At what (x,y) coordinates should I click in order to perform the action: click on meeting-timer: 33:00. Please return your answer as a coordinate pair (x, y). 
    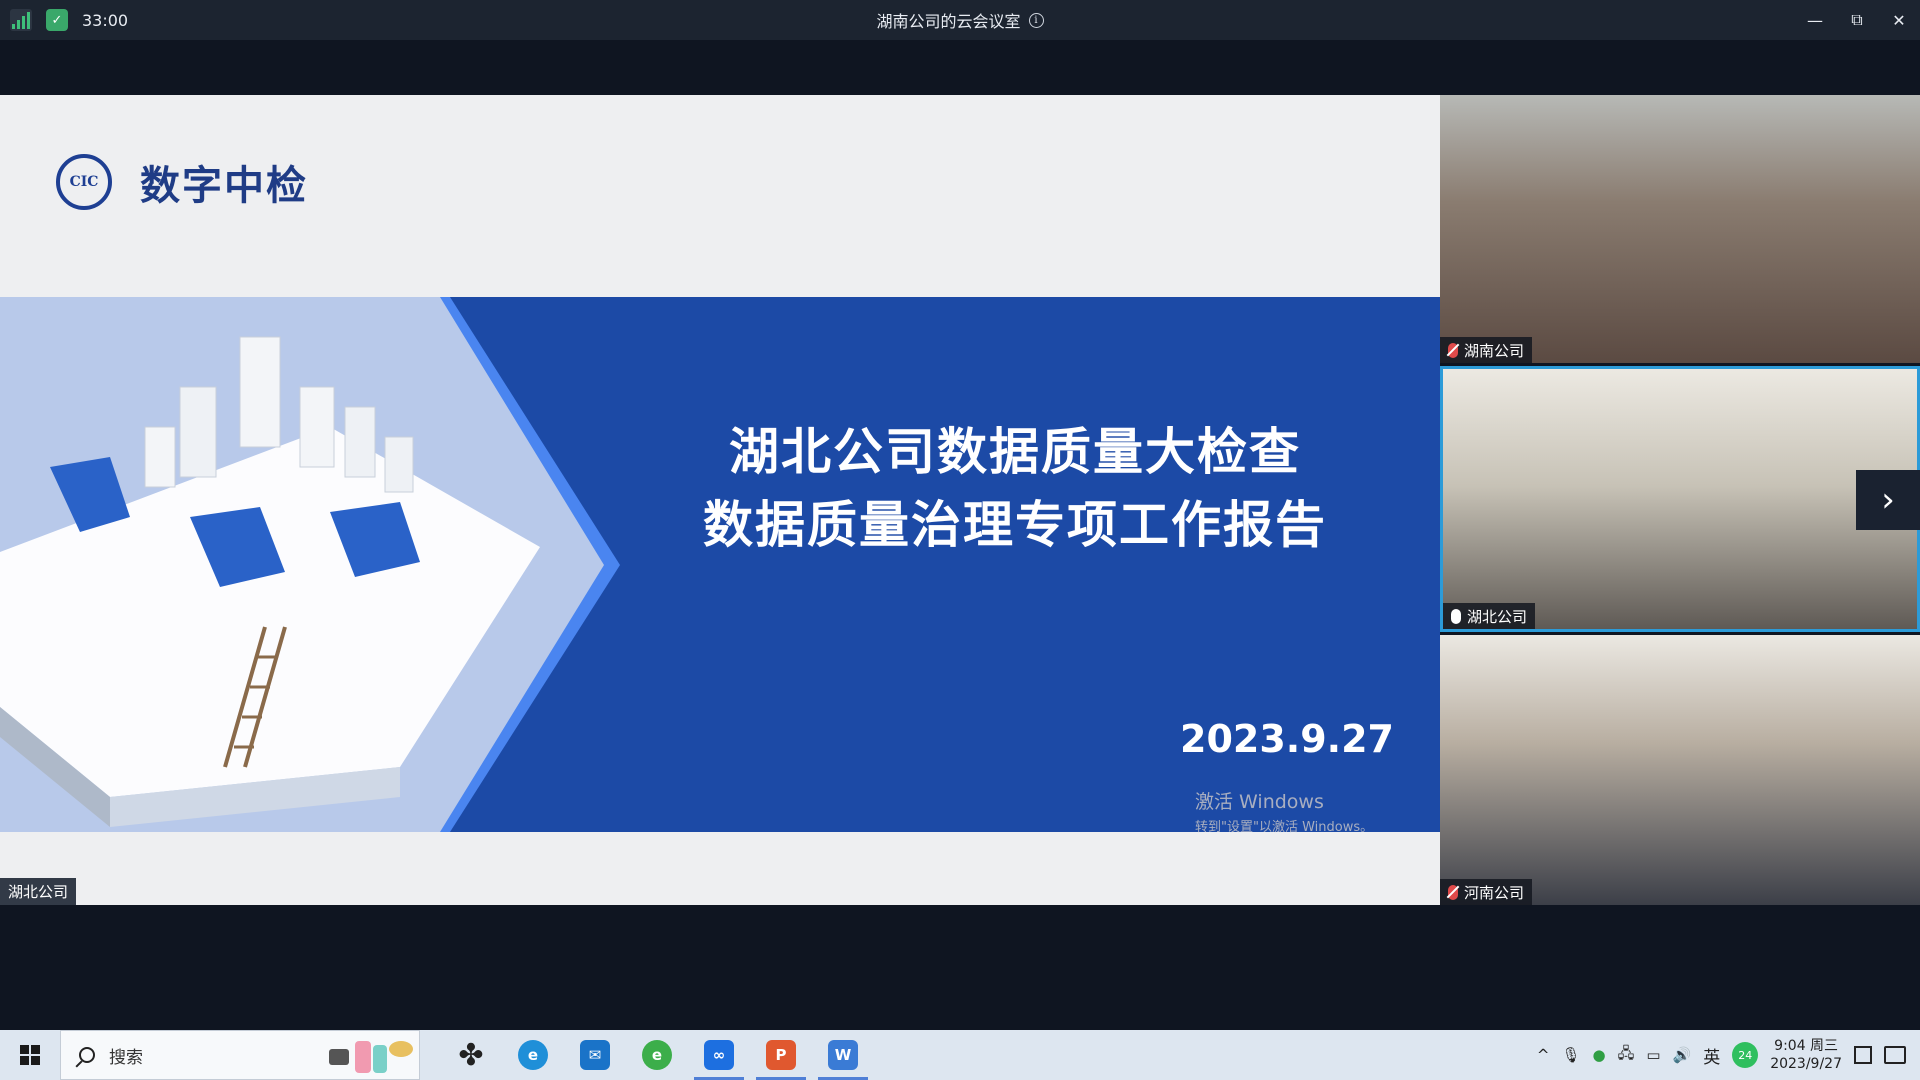
    Looking at the image, I should click on (105, 20).